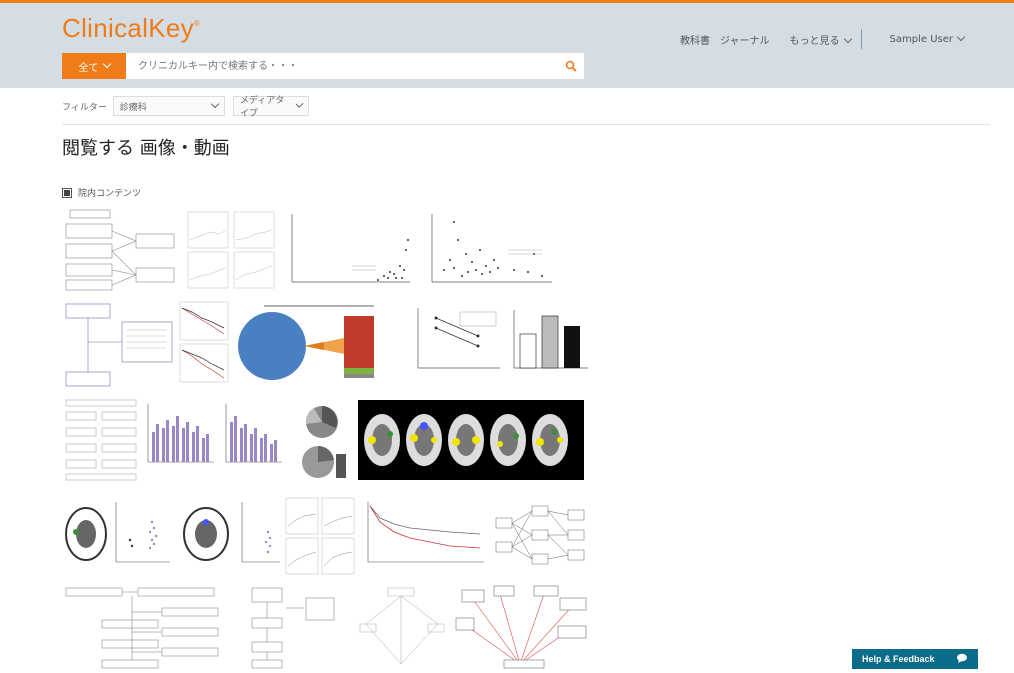  Describe the element at coordinates (526, 124) in the screenshot. I see `header-divider` at that location.